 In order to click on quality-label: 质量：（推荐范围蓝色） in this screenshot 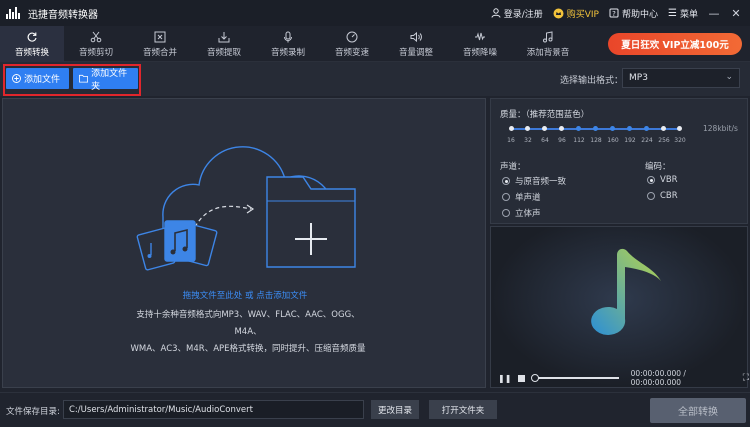, I will do `click(545, 115)`.